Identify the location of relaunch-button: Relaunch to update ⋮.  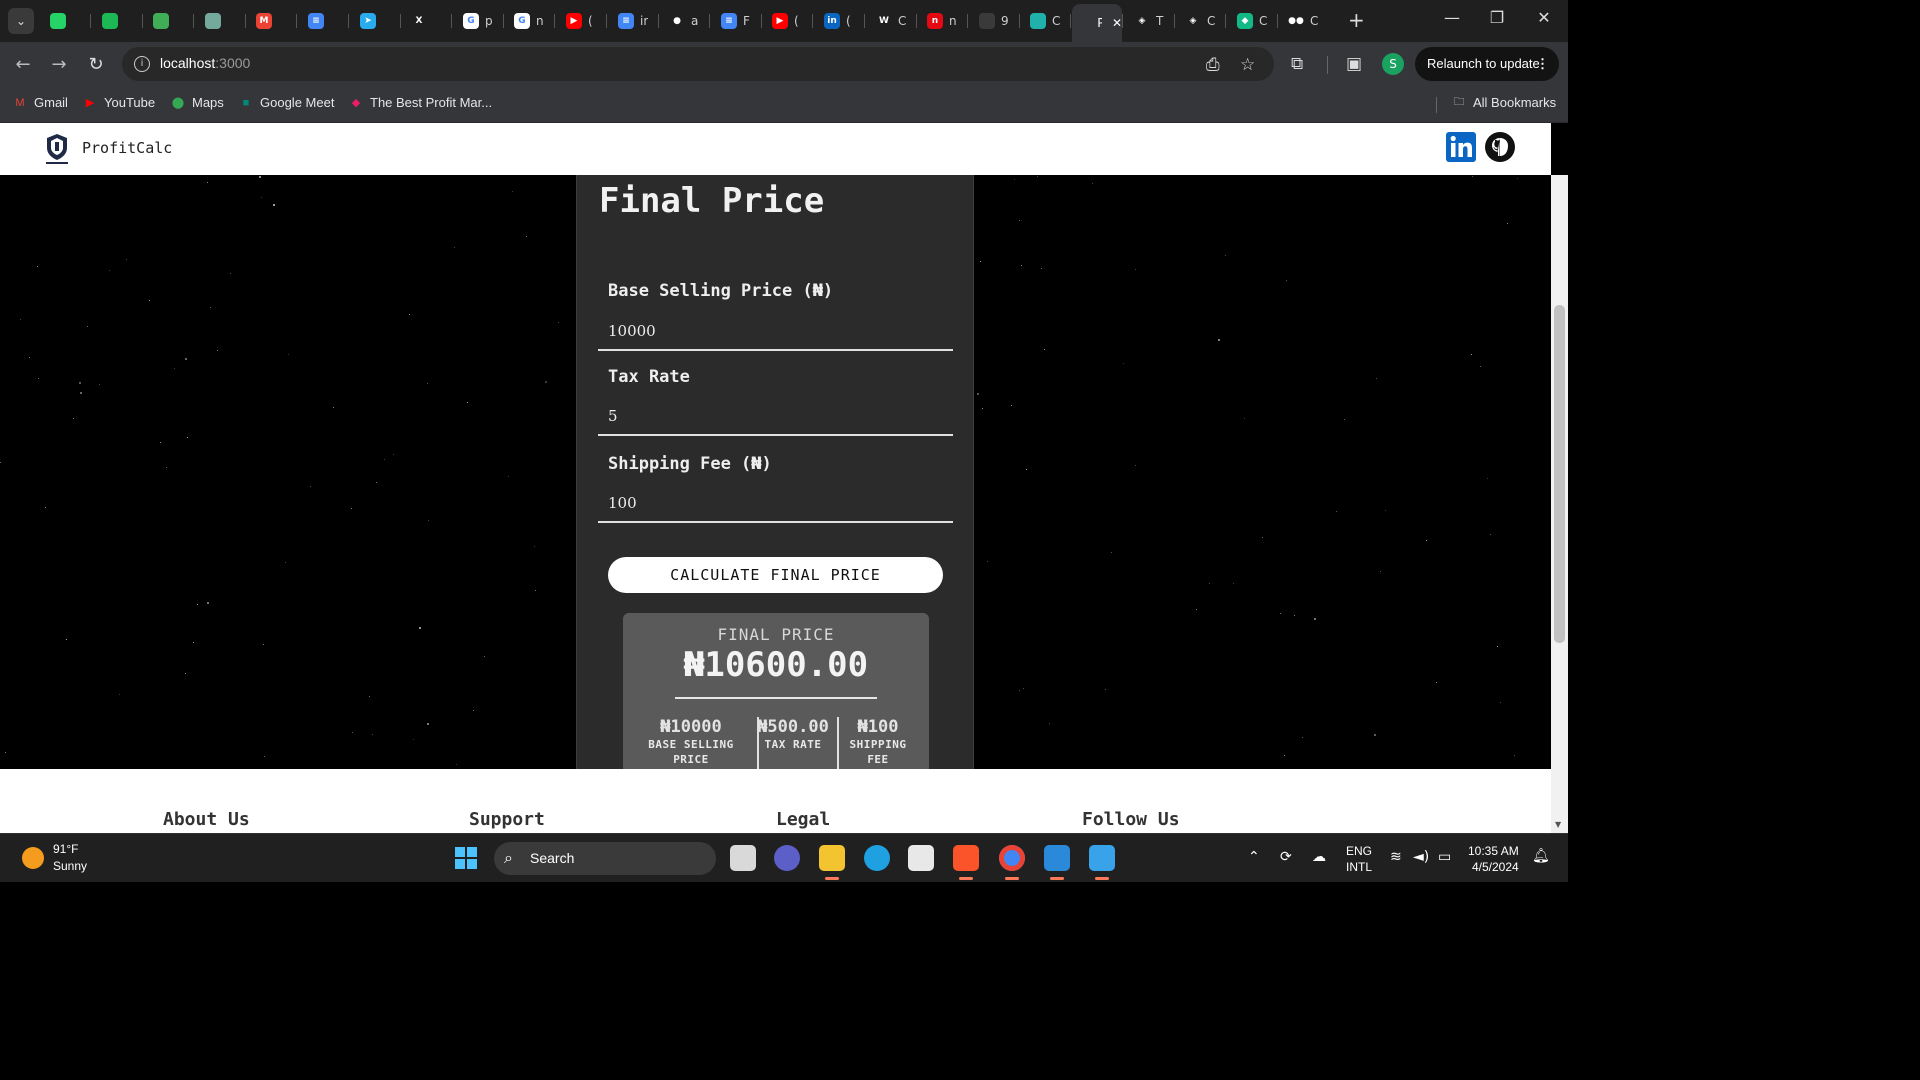
(1487, 64).